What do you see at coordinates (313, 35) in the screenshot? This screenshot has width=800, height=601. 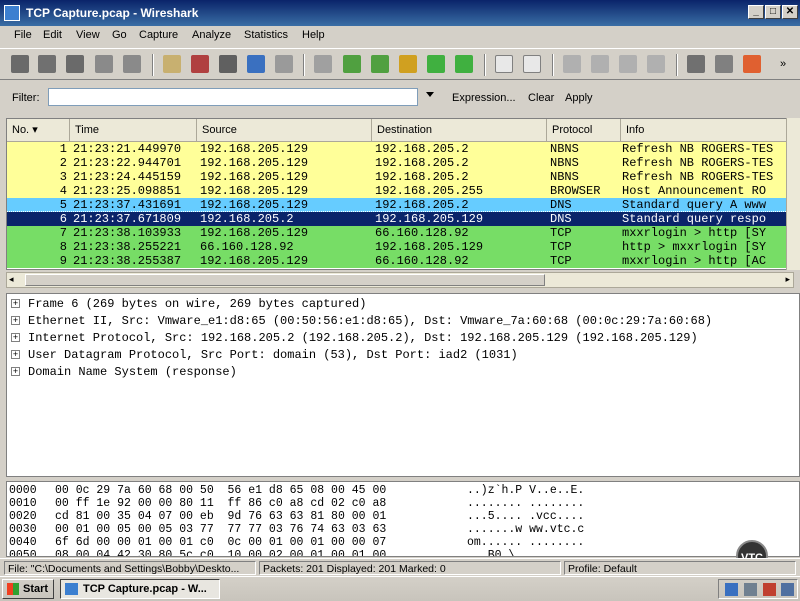 I see `menu-help: Help` at bounding box center [313, 35].